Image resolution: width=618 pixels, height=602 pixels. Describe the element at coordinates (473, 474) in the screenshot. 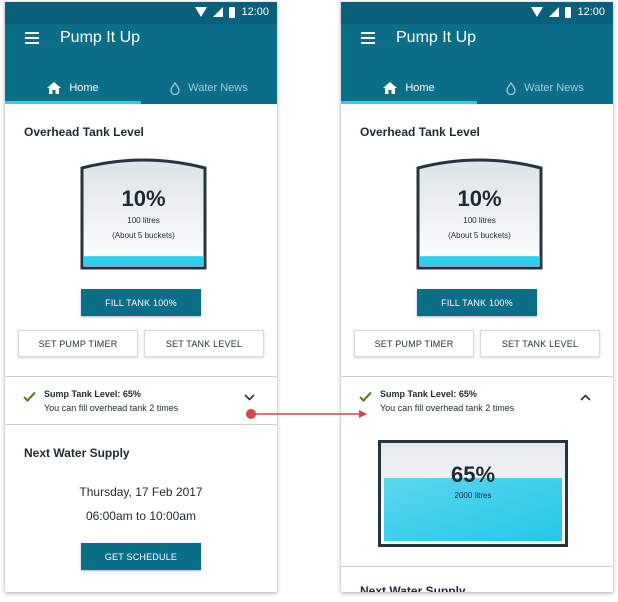

I see `sump-tank-percent: 65%` at that location.